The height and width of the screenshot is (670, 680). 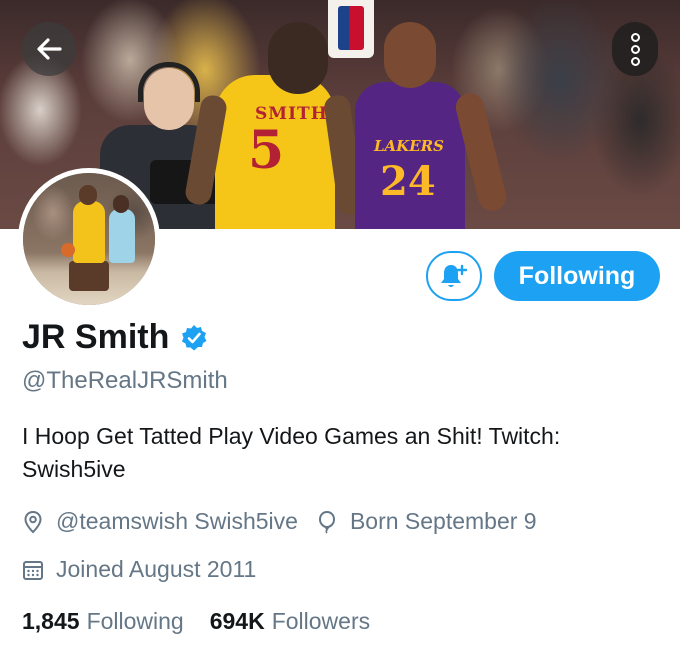 I want to click on user-handle: @TheRealJRSmith, so click(x=125, y=380).